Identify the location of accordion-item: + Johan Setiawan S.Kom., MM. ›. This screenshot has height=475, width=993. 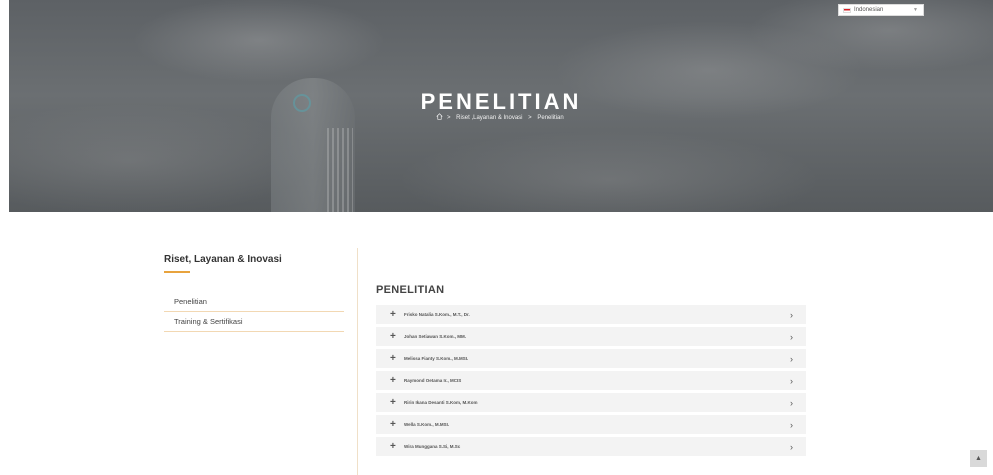
(591, 338).